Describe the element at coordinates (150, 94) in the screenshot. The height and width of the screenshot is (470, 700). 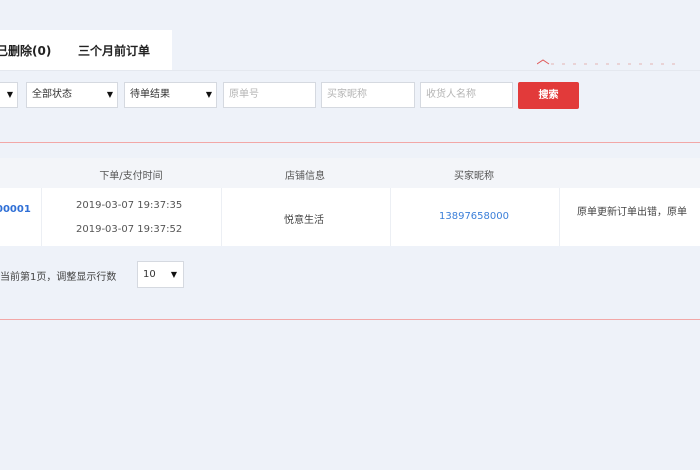
I see `logistics-select-value: 待单结果` at that location.